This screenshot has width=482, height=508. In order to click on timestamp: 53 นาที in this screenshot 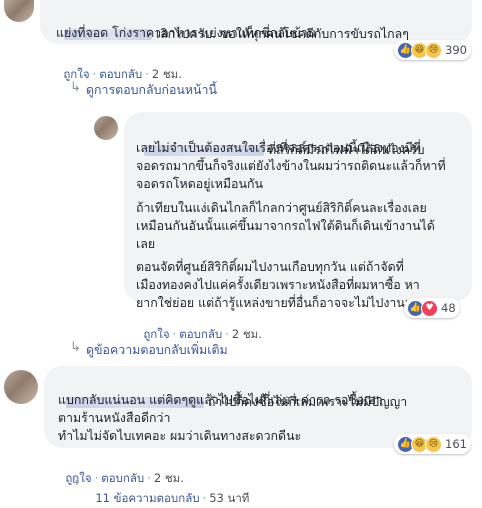, I will do `click(229, 498)`.